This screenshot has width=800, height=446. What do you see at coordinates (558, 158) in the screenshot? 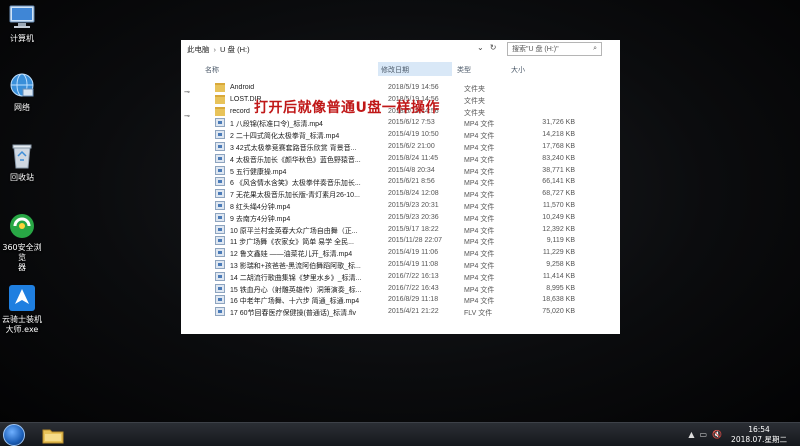
I see `file-size: 83,240 KB` at bounding box center [558, 158].